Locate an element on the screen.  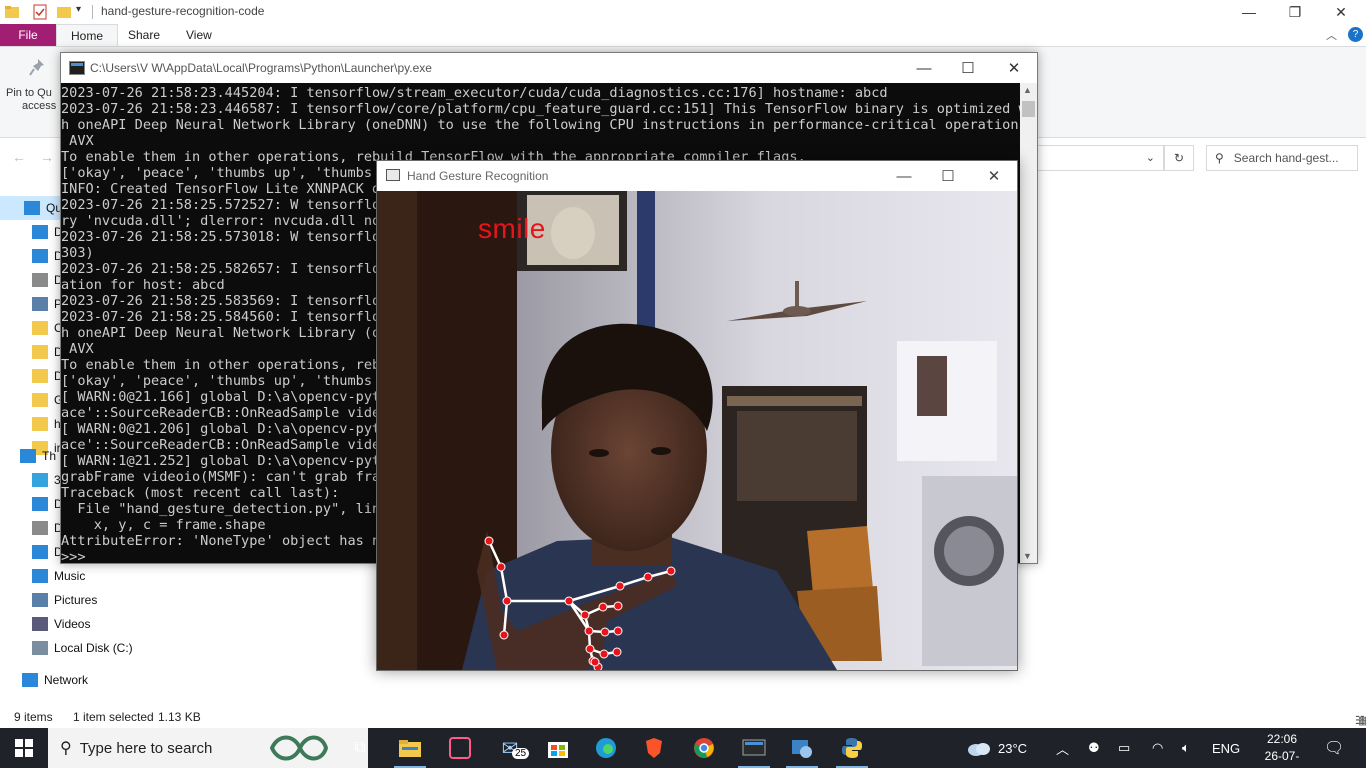
help-icon: ? is located at coordinates (1355, 34).